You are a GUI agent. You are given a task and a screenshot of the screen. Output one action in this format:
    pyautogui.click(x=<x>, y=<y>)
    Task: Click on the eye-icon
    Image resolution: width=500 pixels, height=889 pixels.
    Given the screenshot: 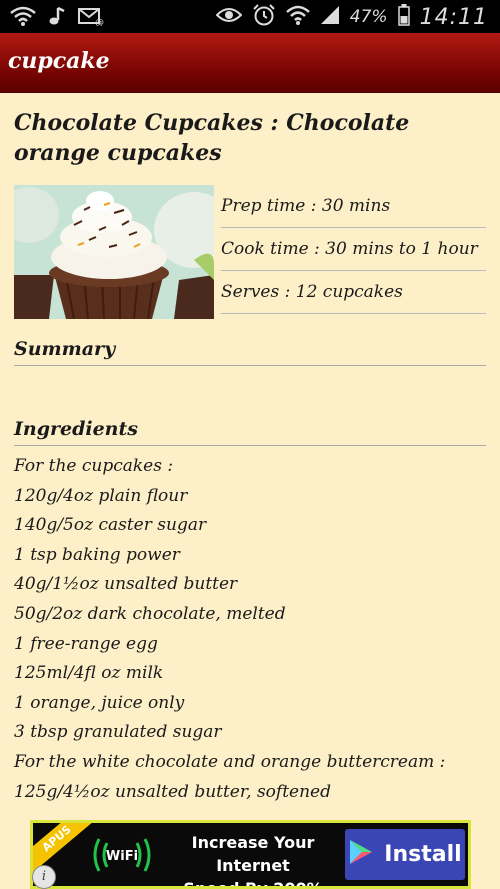 What is the action you would take?
    pyautogui.click(x=229, y=17)
    